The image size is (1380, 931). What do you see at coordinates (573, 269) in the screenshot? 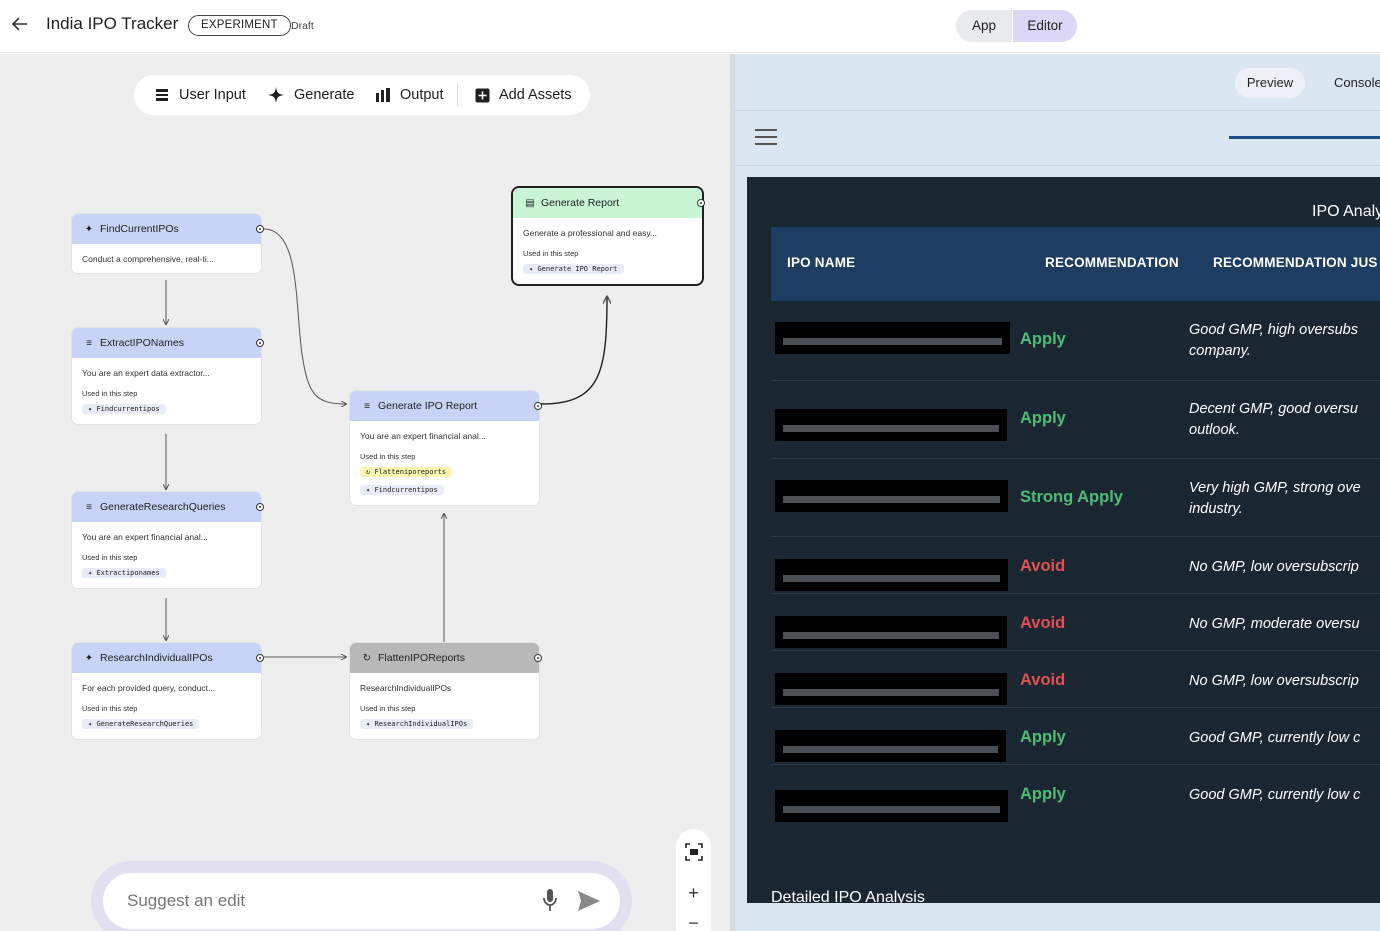
I see `dependency-chip: ✦ Generate IPO Report` at bounding box center [573, 269].